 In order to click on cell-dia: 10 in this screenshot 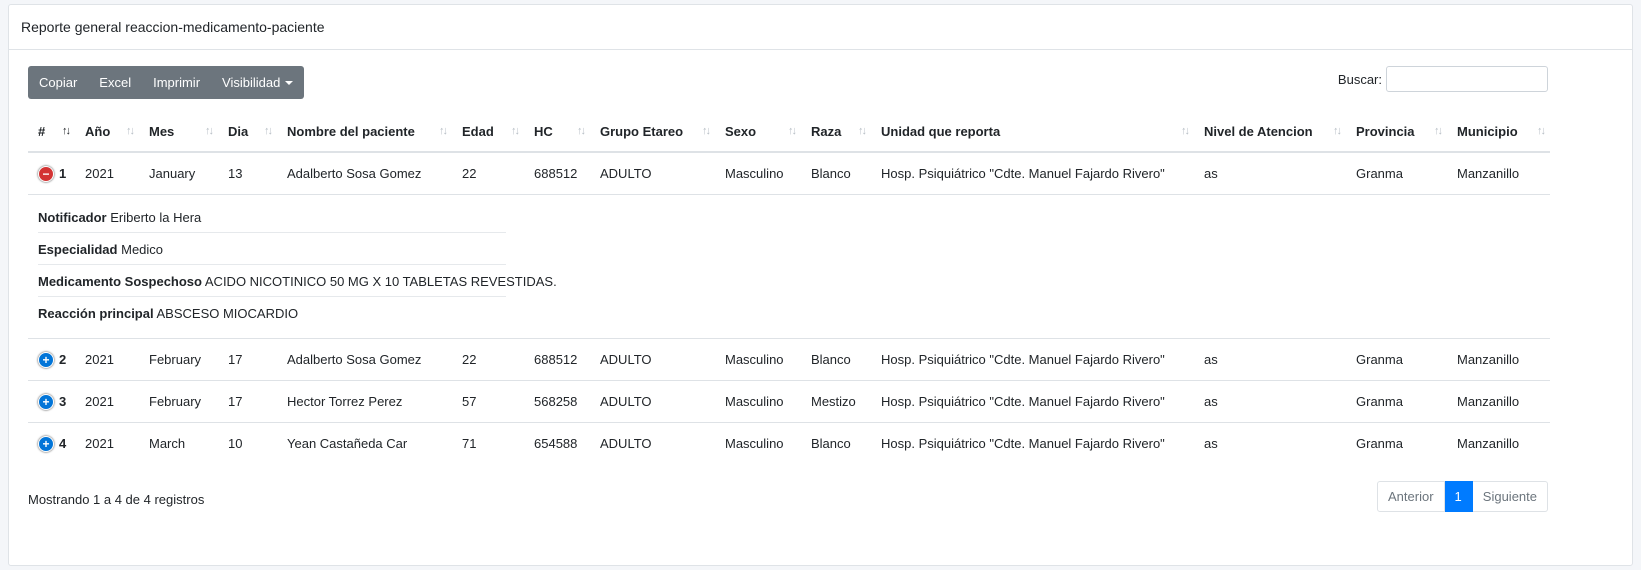, I will do `click(247, 443)`.